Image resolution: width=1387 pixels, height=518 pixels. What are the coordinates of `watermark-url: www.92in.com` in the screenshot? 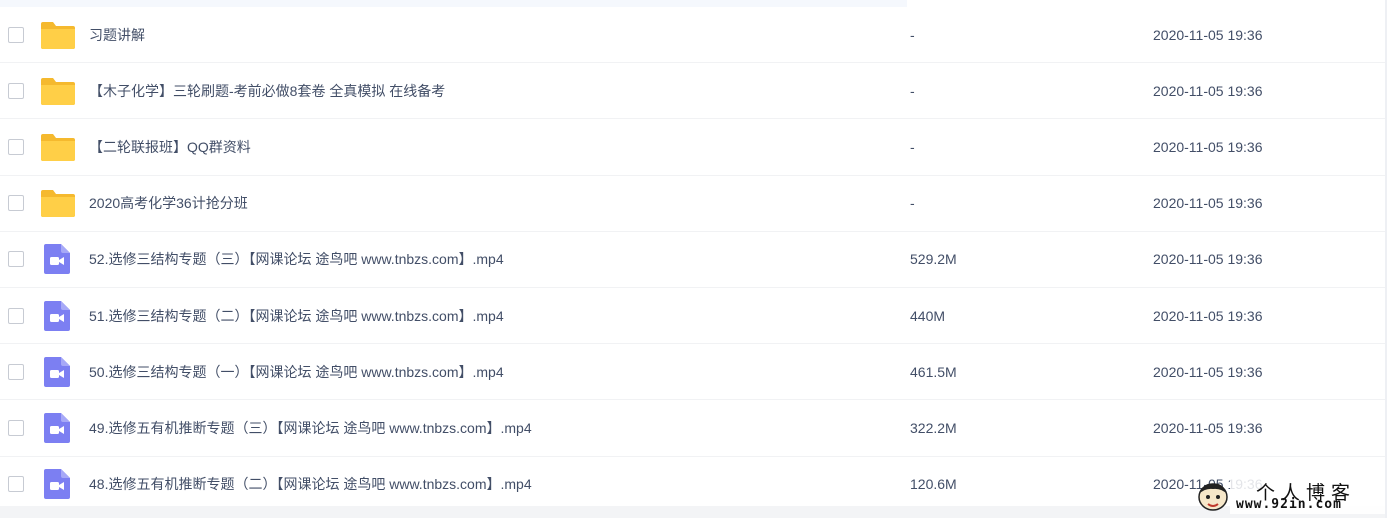 It's located at (1289, 504).